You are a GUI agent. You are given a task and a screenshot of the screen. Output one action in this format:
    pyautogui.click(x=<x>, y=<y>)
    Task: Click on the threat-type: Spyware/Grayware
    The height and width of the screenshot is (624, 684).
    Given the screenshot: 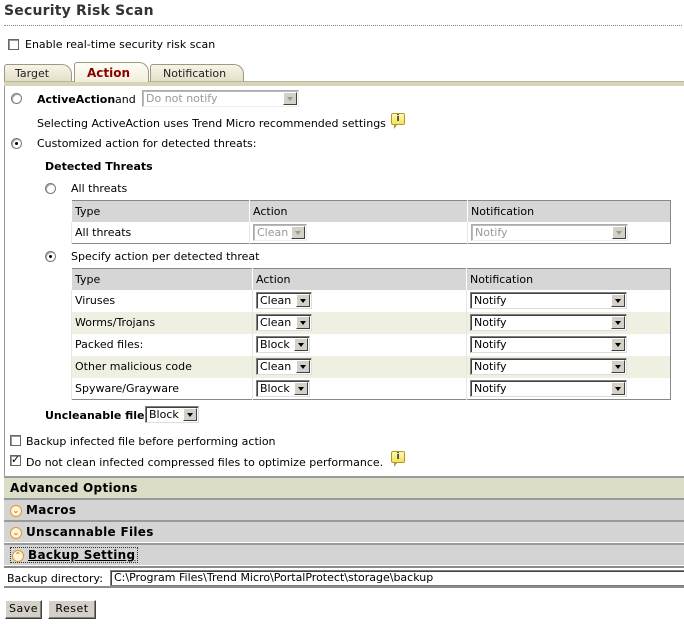 What is the action you would take?
    pyautogui.click(x=162, y=388)
    